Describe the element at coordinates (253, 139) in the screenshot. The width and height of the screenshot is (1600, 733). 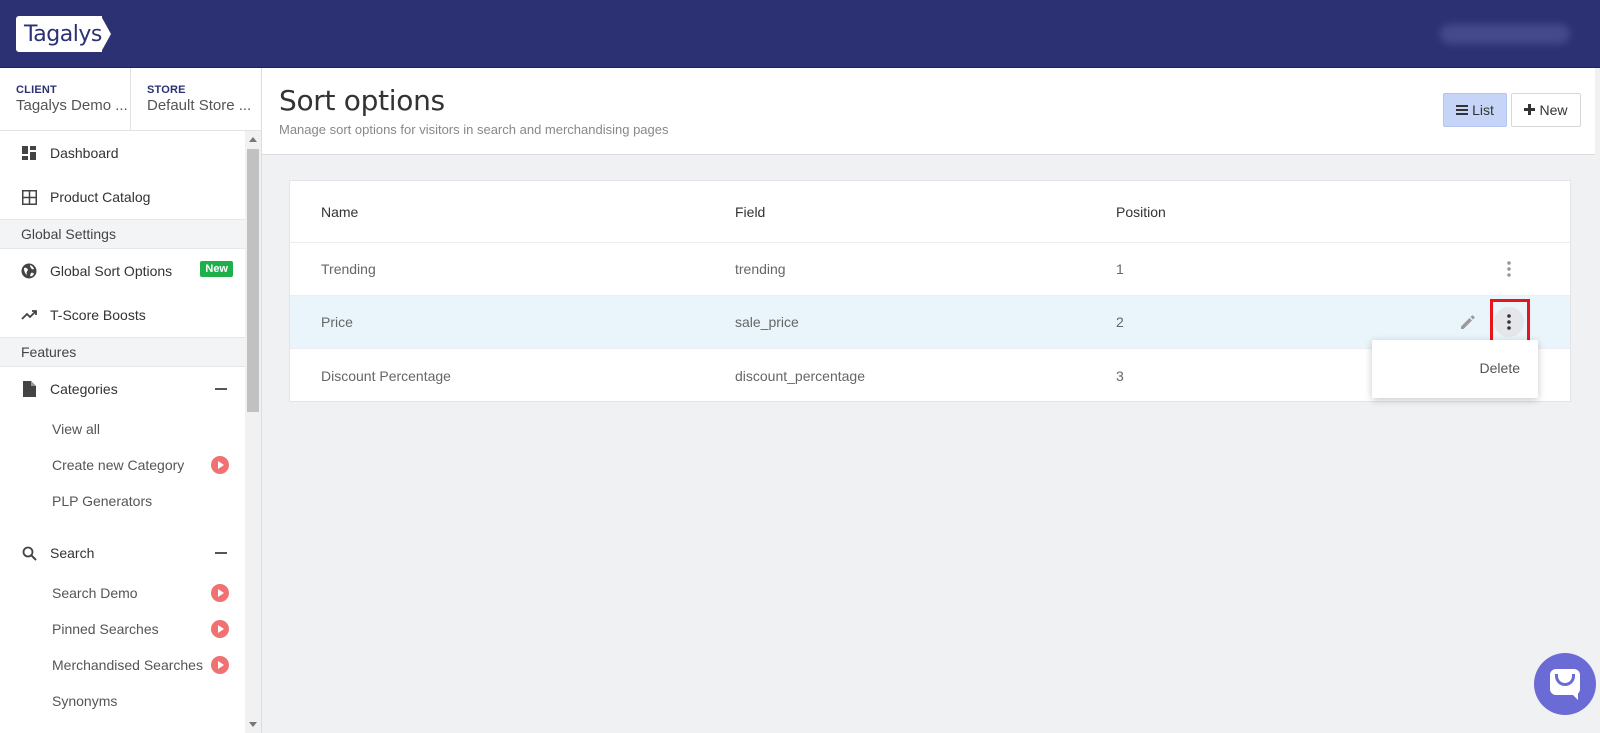
I see `scroll-up-icon` at that location.